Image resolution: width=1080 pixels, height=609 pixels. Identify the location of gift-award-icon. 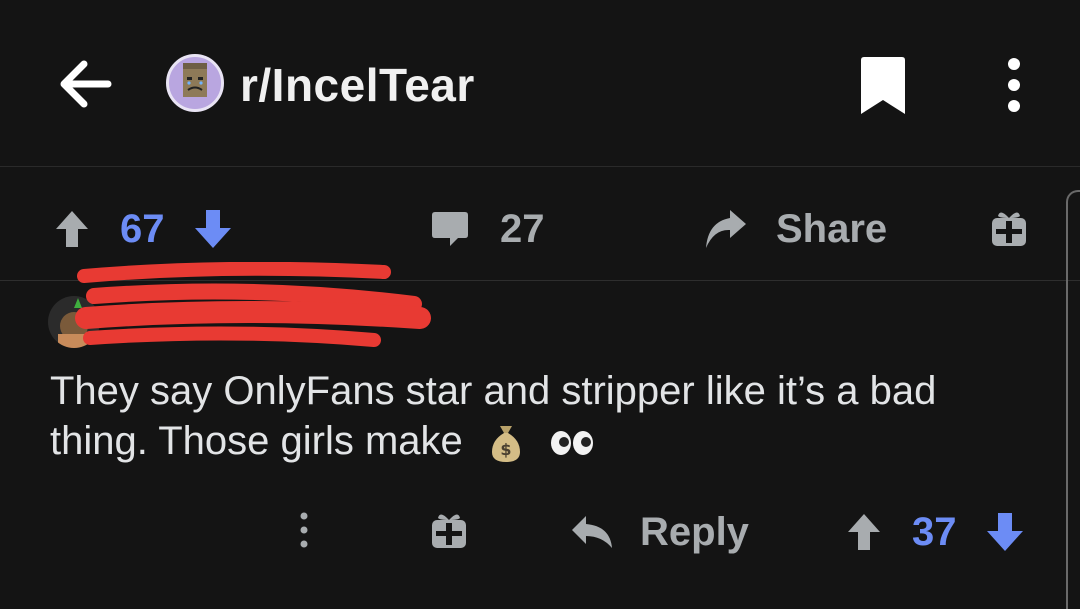
(1009, 228).